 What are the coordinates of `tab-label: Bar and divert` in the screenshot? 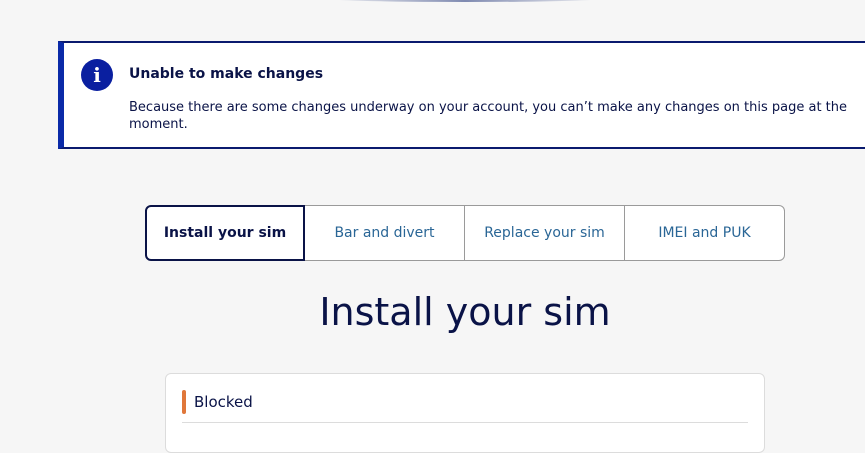 It's located at (384, 233).